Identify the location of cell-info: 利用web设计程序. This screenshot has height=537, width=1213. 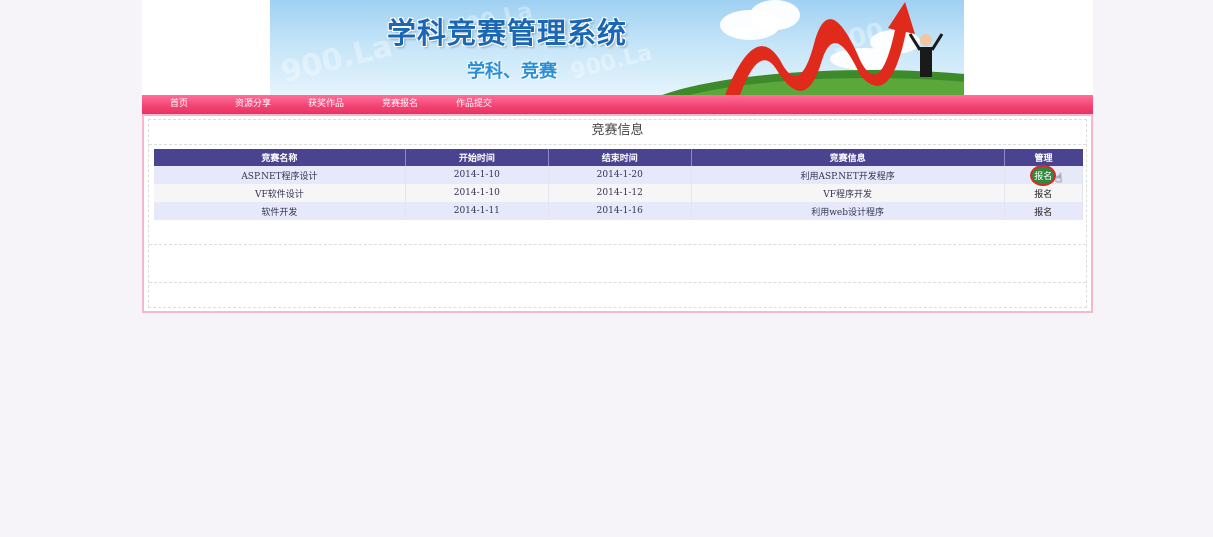
(848, 211).